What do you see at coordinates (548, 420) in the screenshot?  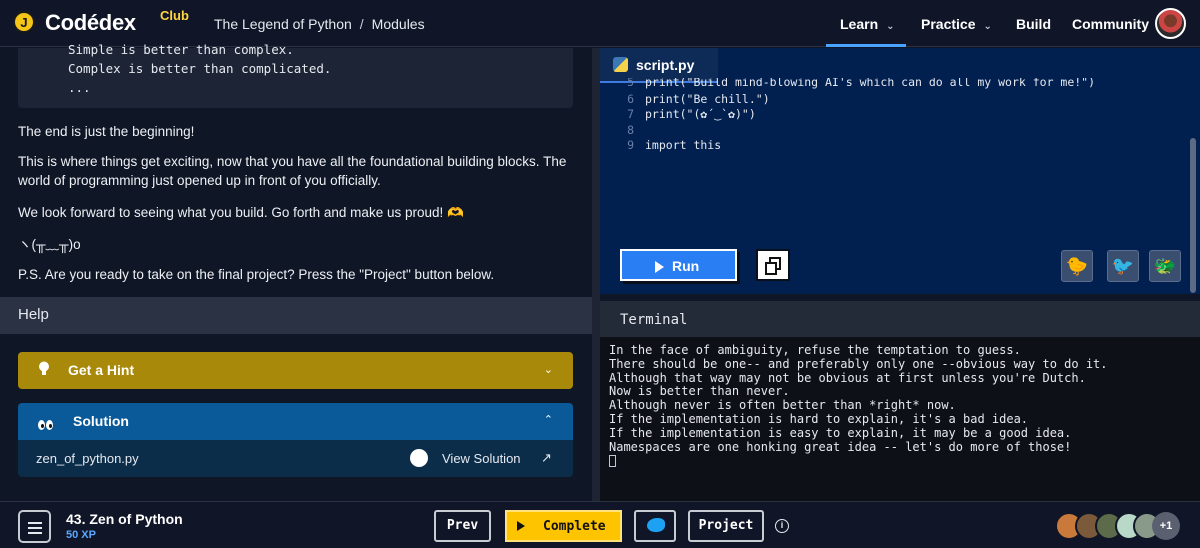 I see `chevron-up-icon: ⌃` at bounding box center [548, 420].